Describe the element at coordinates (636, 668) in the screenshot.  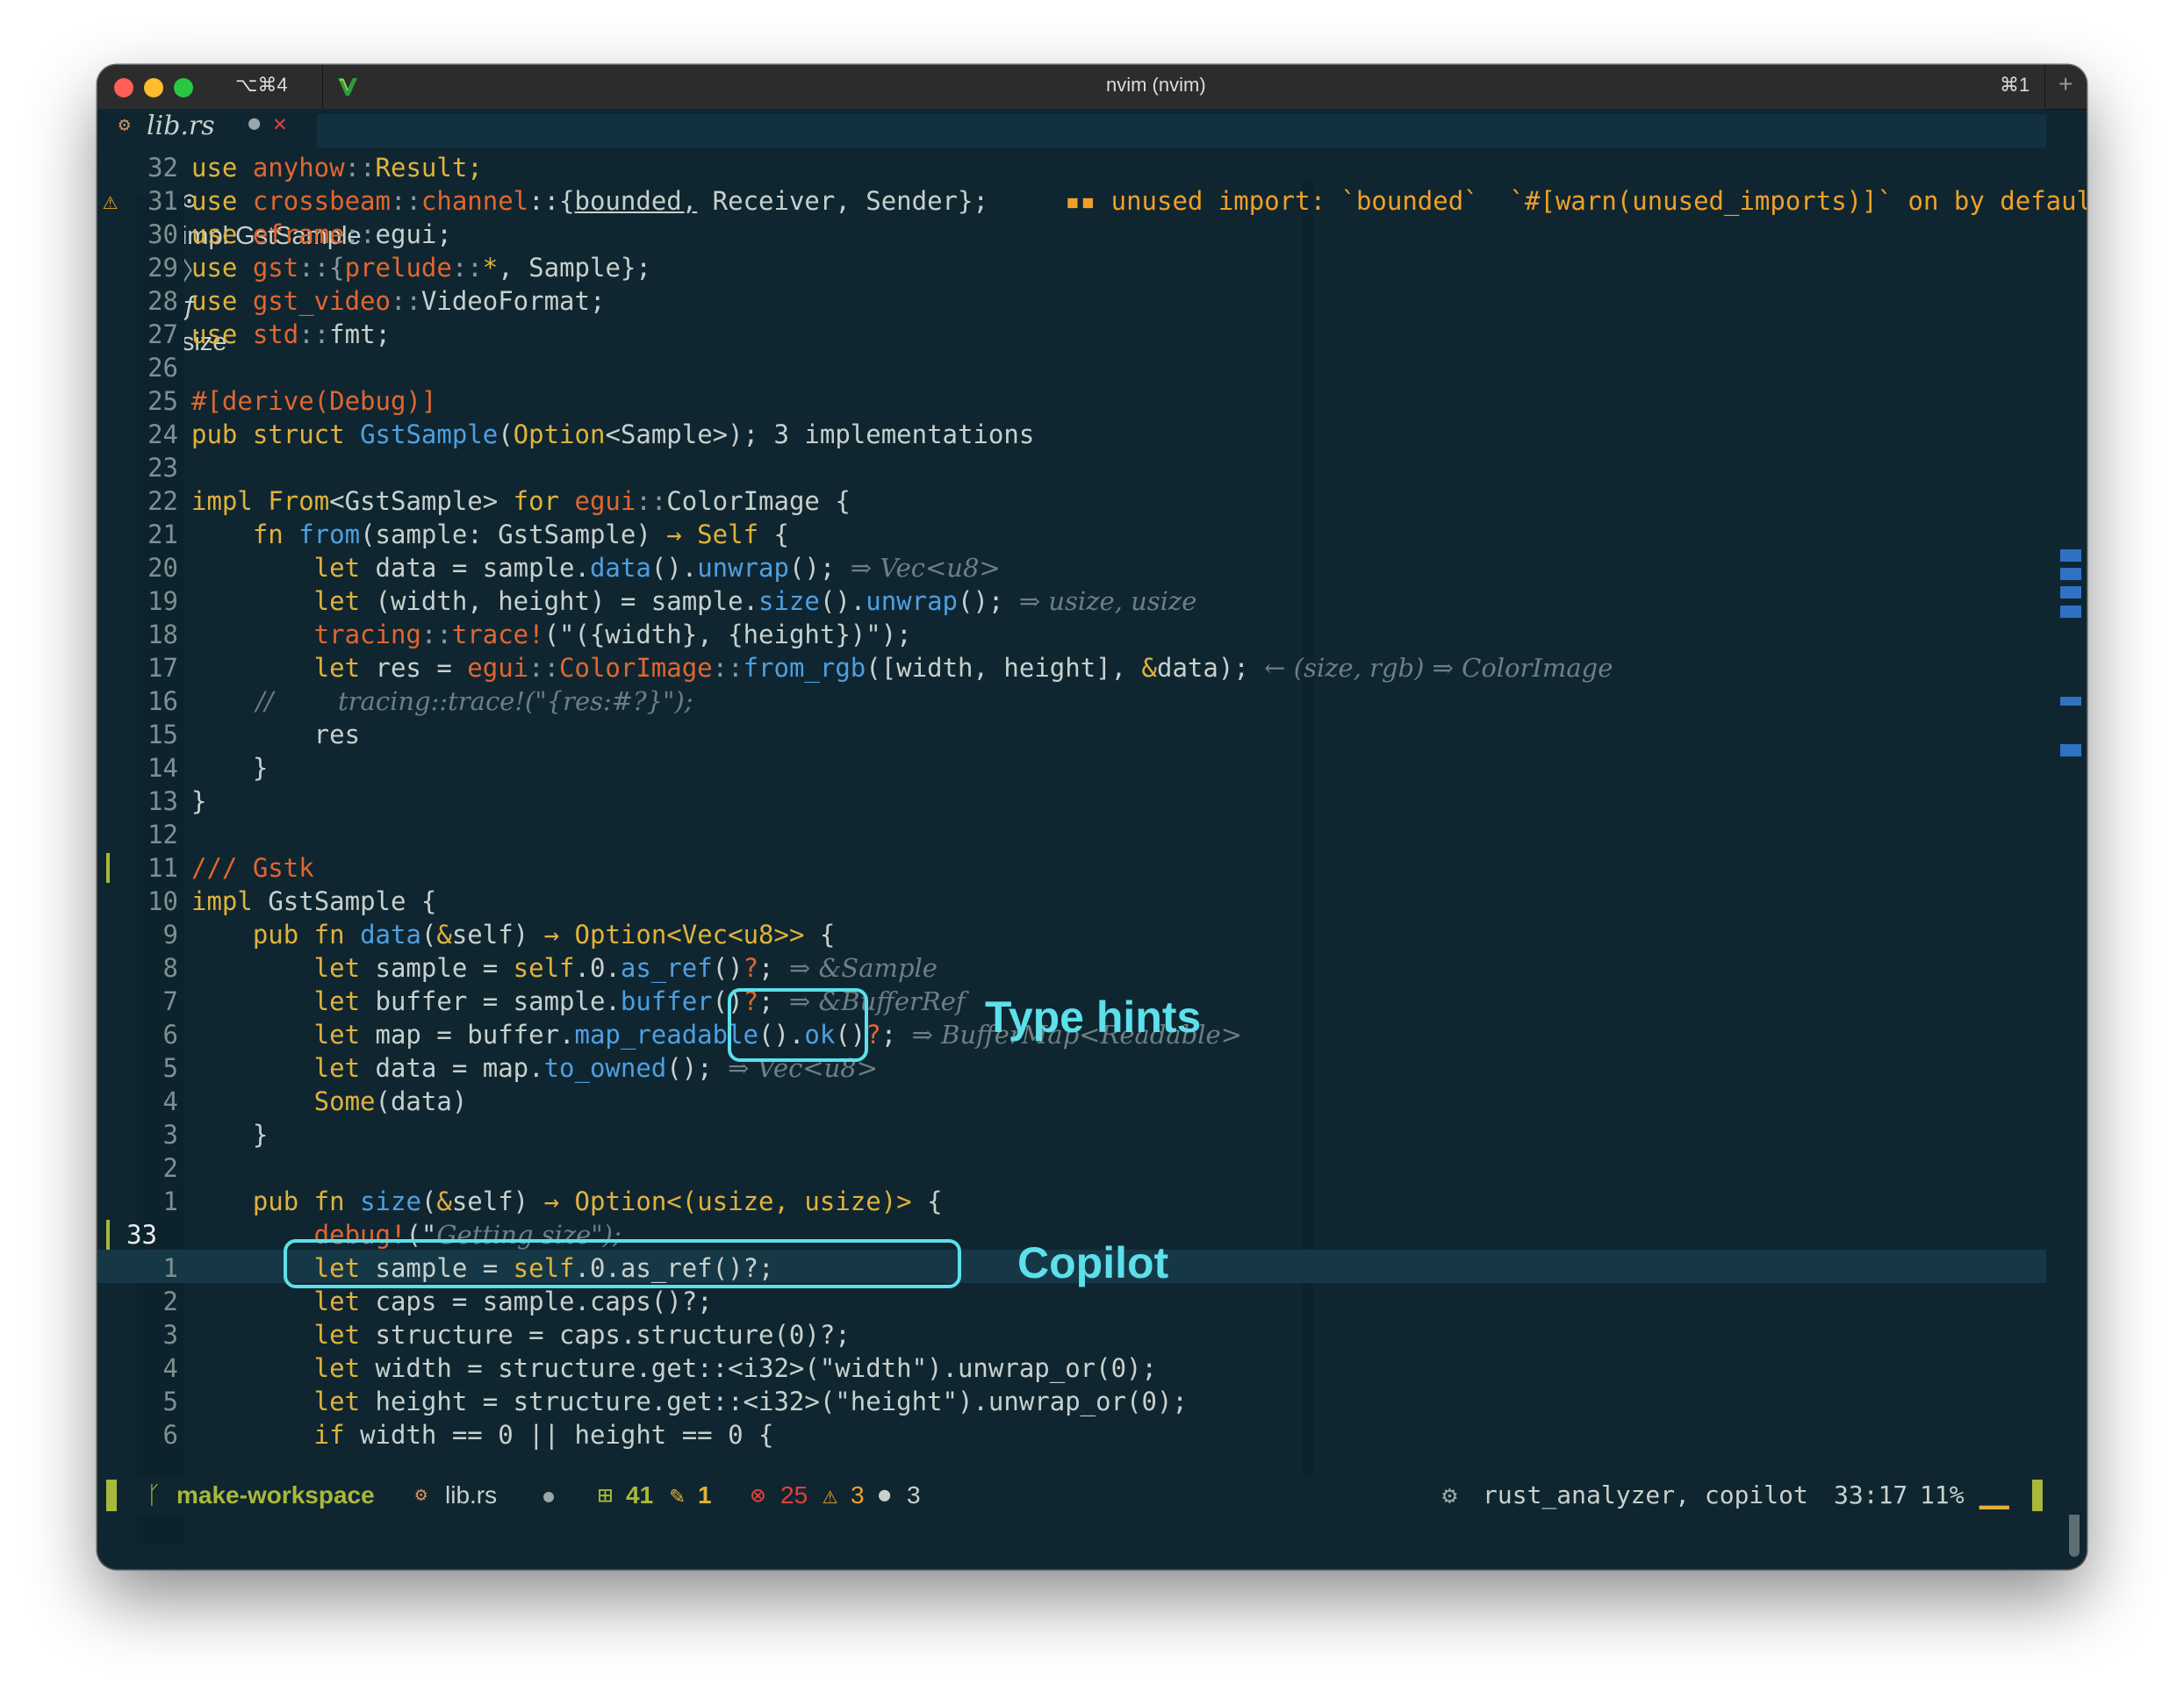
I see `code-token: ColorImage` at that location.